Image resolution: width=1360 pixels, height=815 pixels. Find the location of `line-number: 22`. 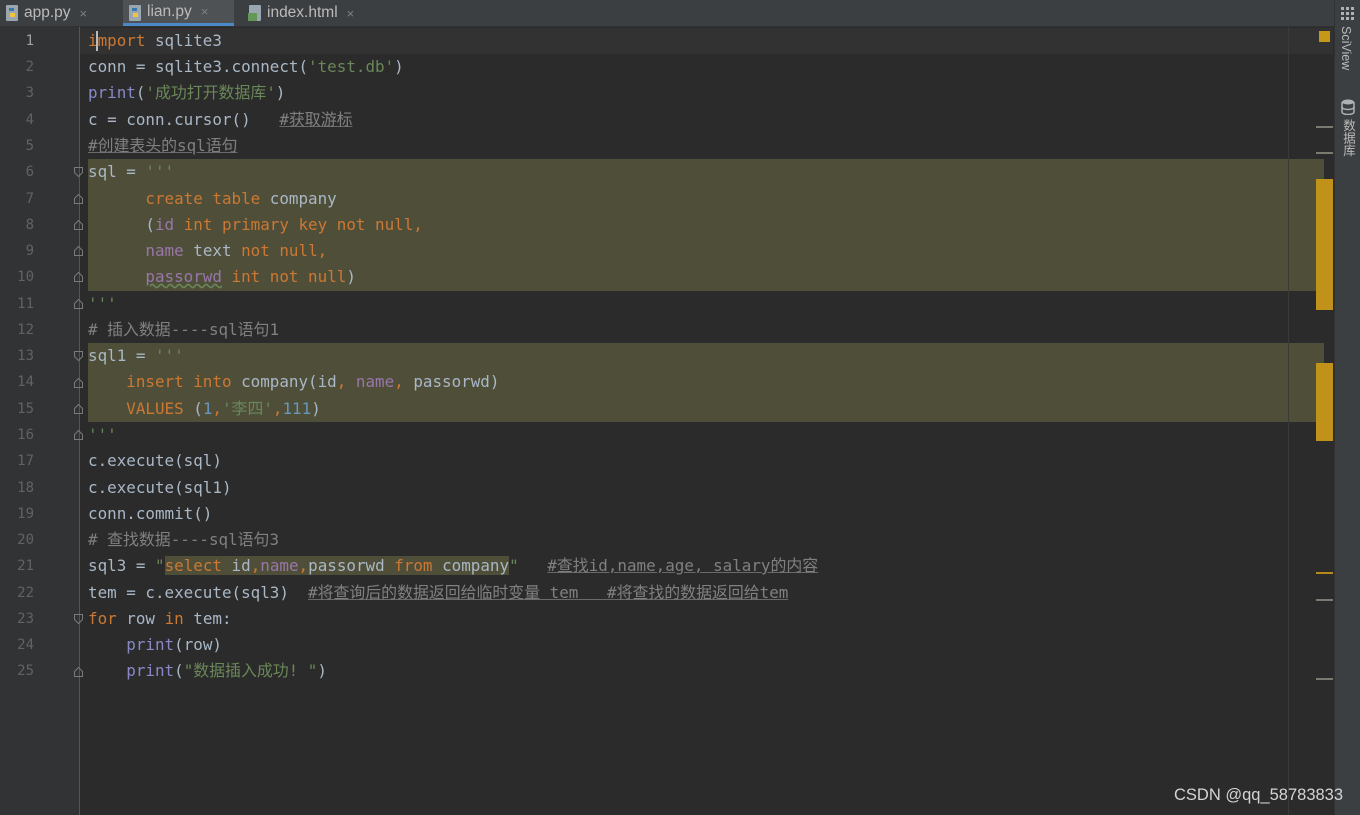

line-number: 22 is located at coordinates (25, 593).